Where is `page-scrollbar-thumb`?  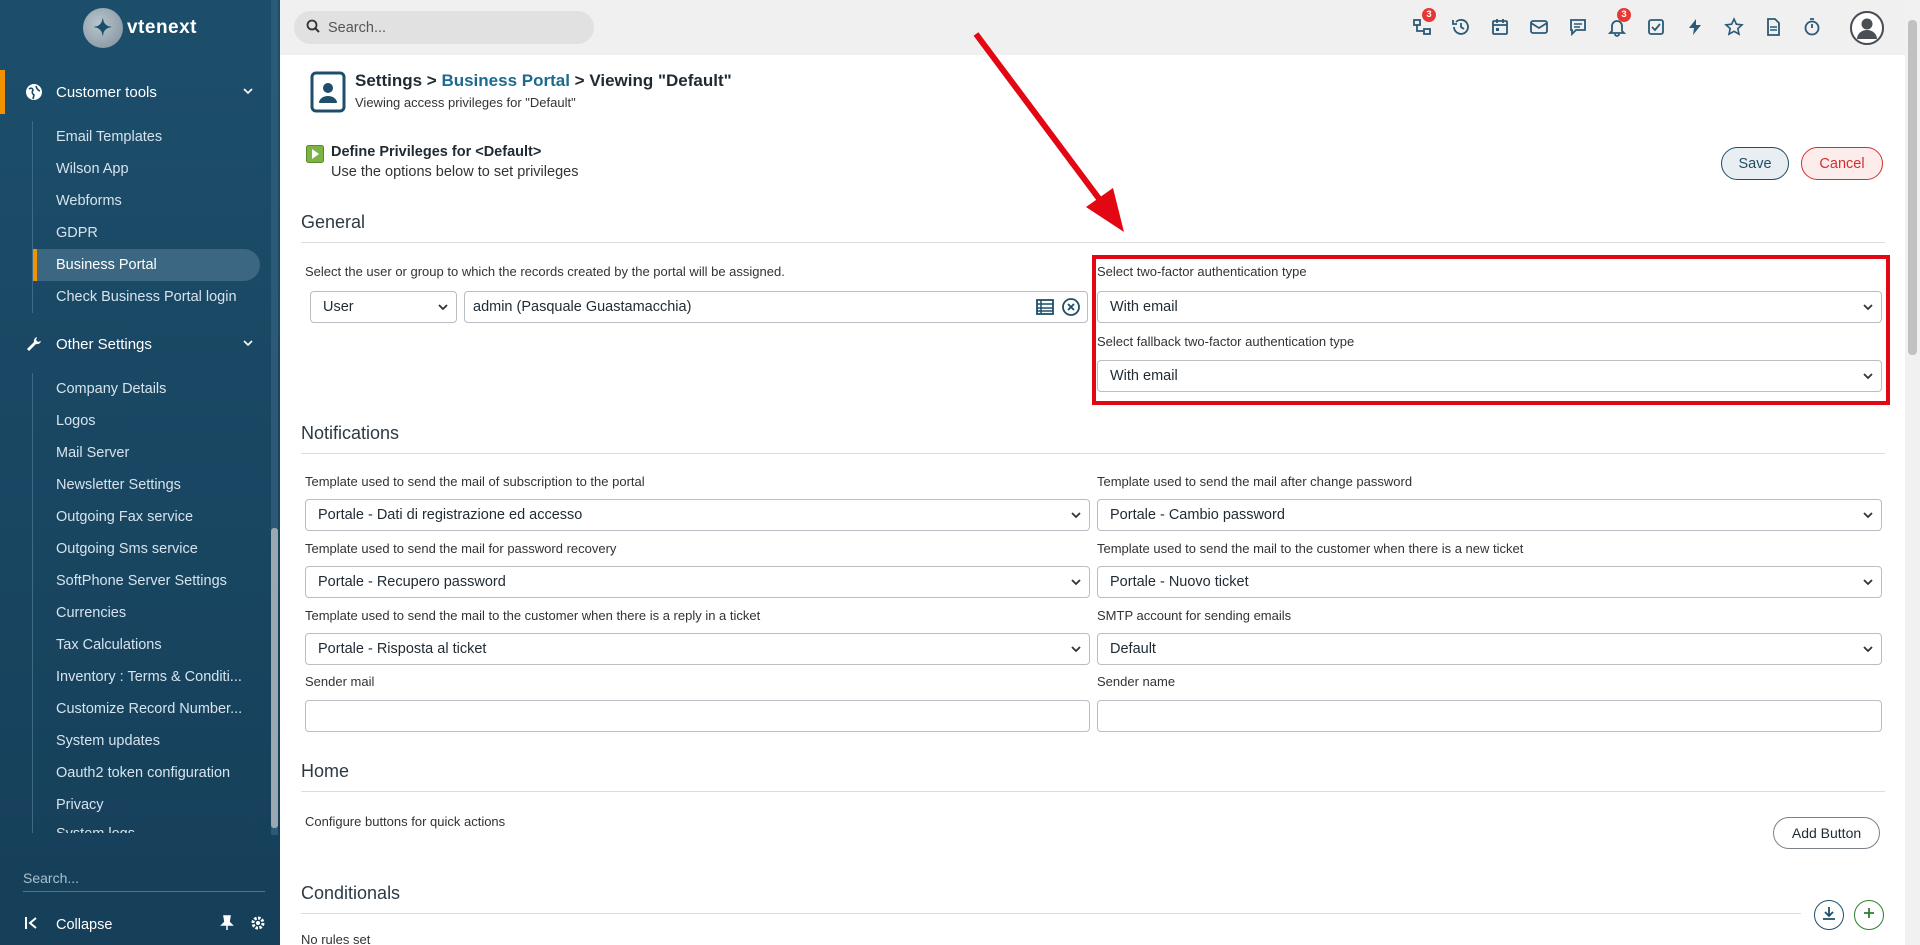
page-scrollbar-thumb is located at coordinates (1912, 187).